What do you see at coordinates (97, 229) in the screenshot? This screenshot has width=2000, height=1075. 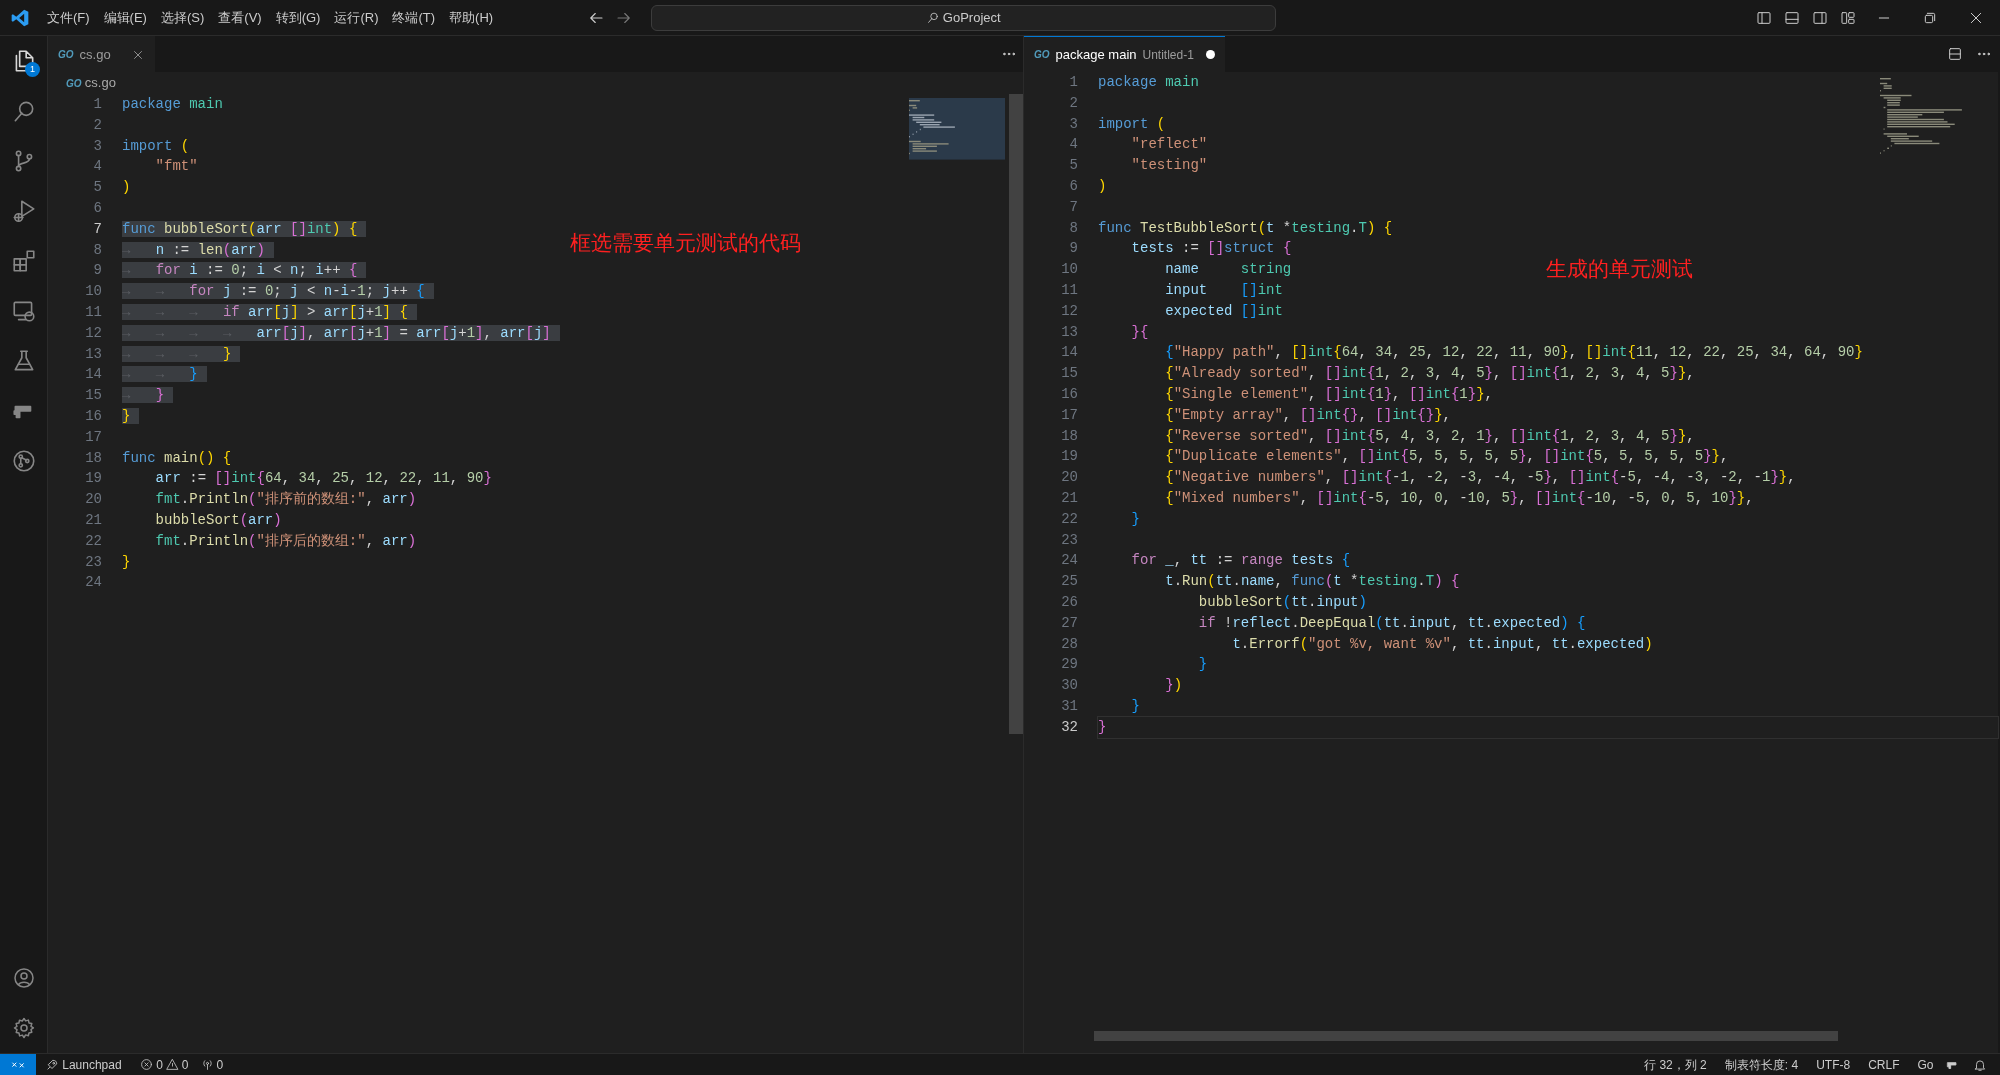 I see `line-number: 7` at bounding box center [97, 229].